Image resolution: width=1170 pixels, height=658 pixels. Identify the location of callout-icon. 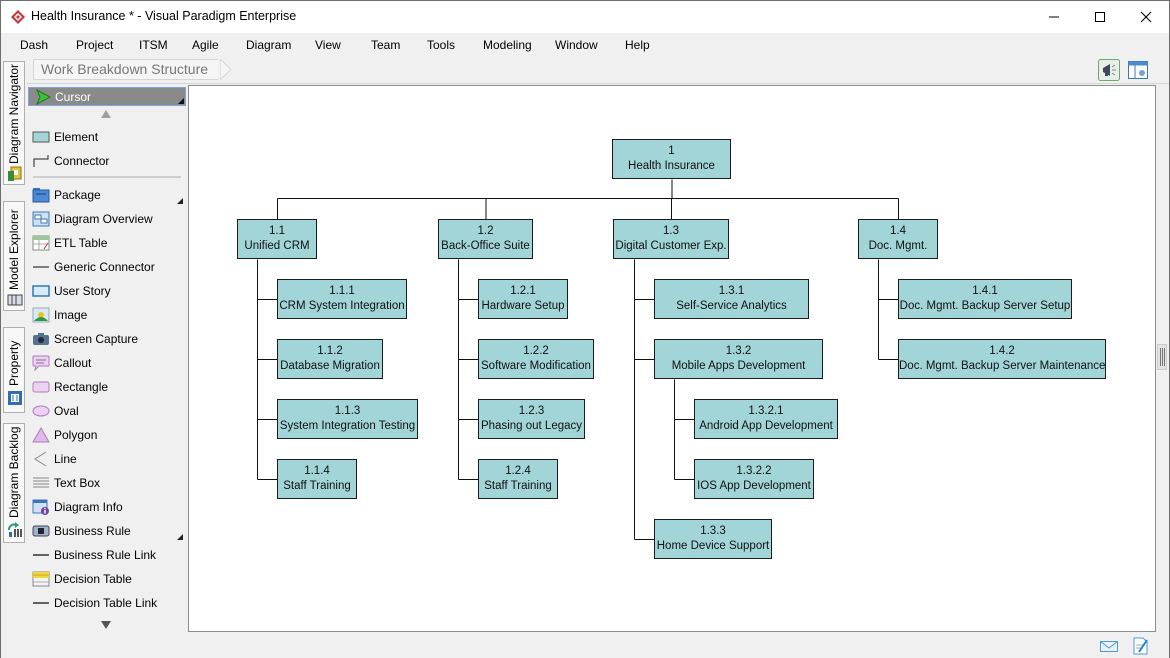
(41, 363).